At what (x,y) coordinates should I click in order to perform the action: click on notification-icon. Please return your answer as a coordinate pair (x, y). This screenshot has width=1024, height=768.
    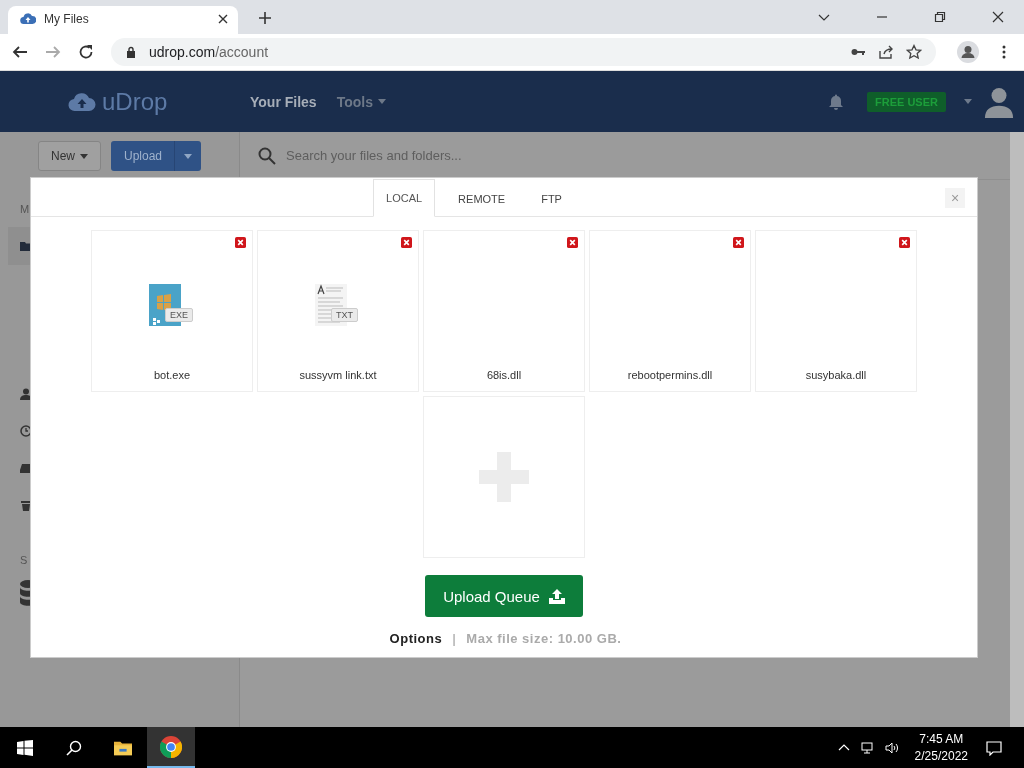
    Looking at the image, I should click on (994, 747).